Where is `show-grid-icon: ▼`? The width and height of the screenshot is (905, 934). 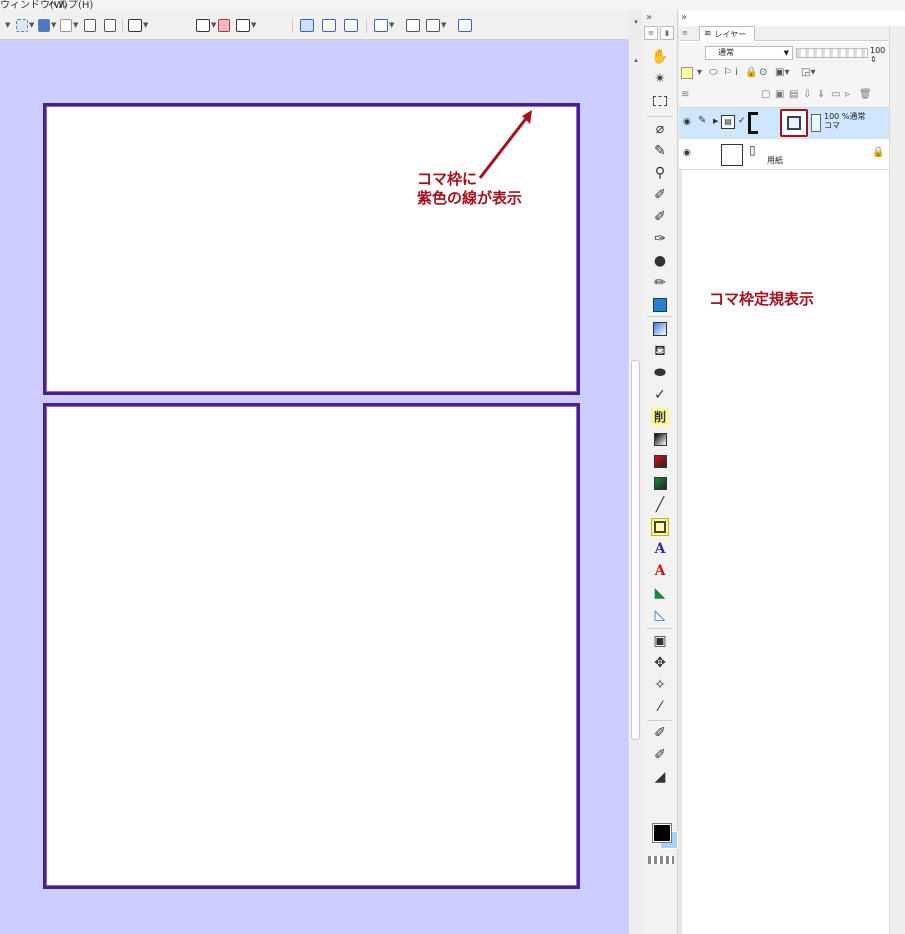
show-grid-icon: ▼ is located at coordinates (436, 25).